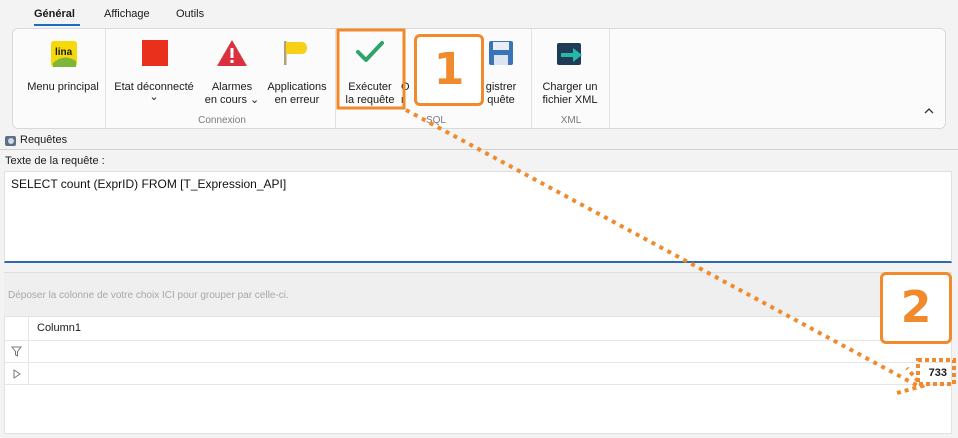  I want to click on menu-principal-button: lina Menu principal, so click(63, 73).